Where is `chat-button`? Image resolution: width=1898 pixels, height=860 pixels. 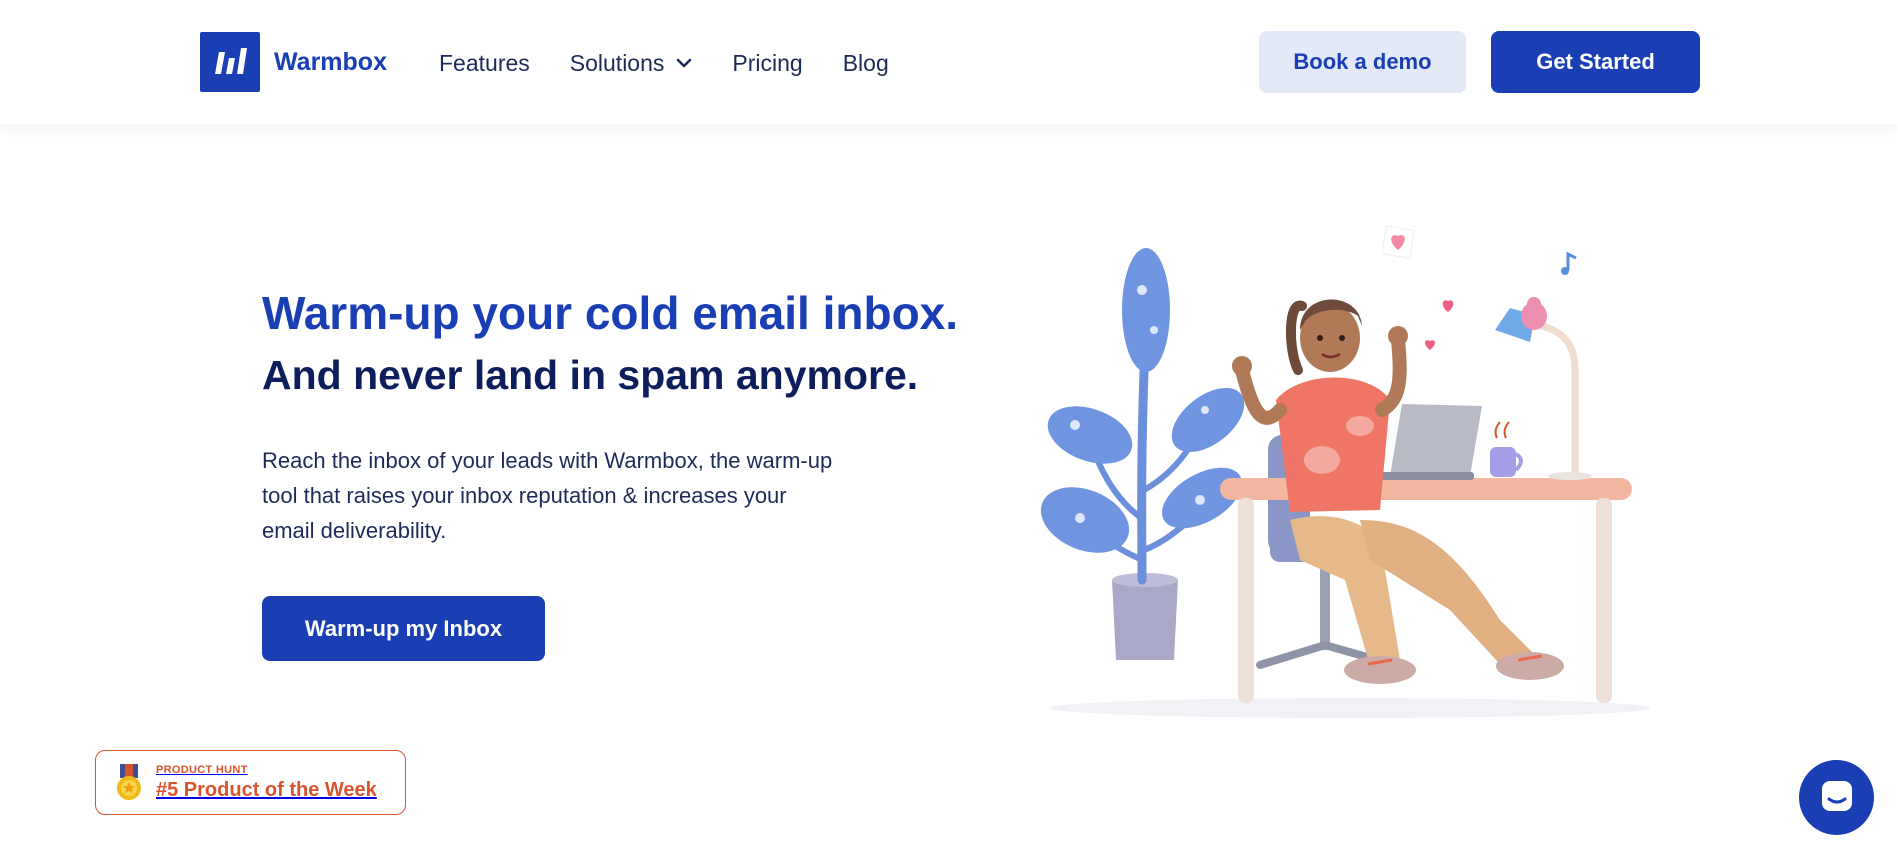 chat-button is located at coordinates (1836, 797).